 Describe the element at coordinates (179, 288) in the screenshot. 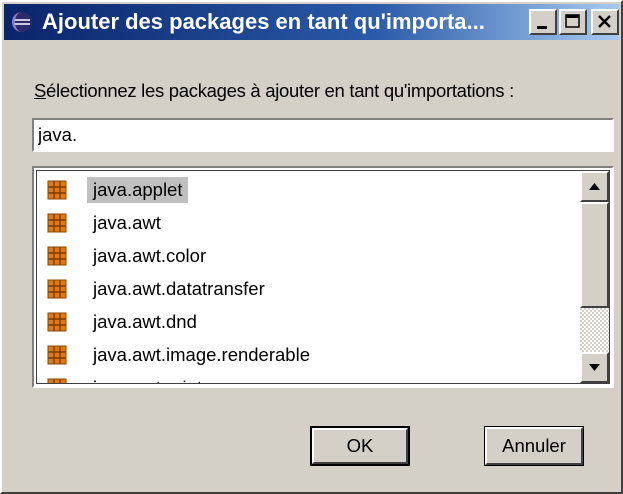

I see `package-name: java.awt.datatransfer` at that location.